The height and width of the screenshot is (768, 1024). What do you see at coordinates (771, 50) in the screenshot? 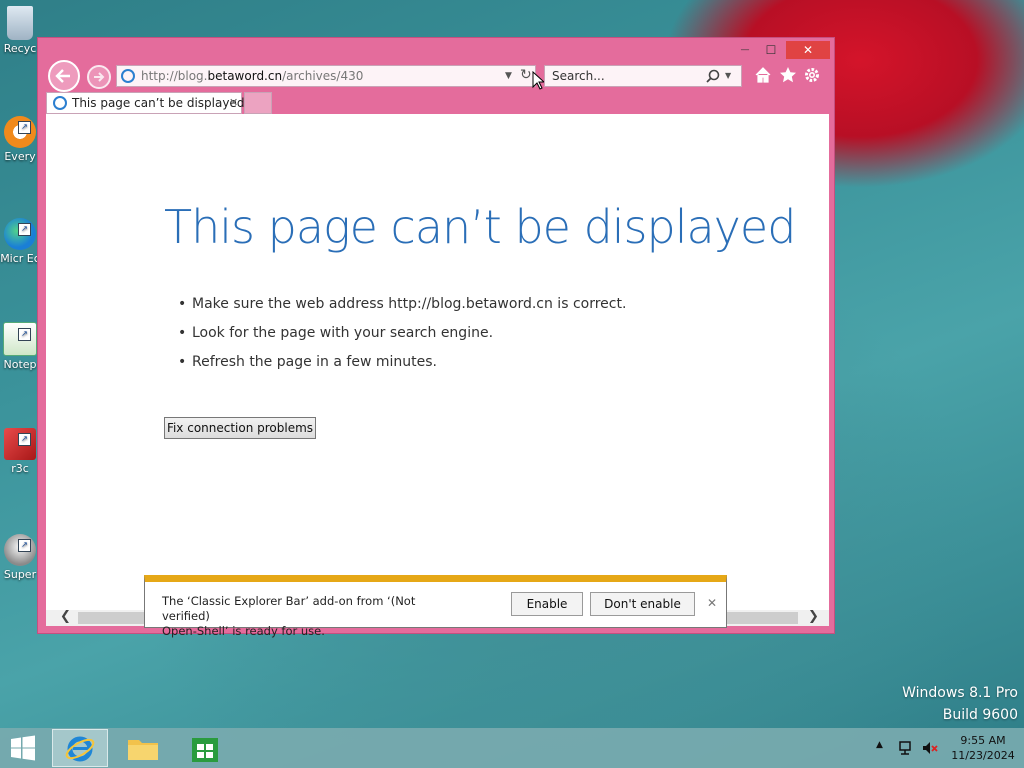
I see `maximize-button: ☐` at bounding box center [771, 50].